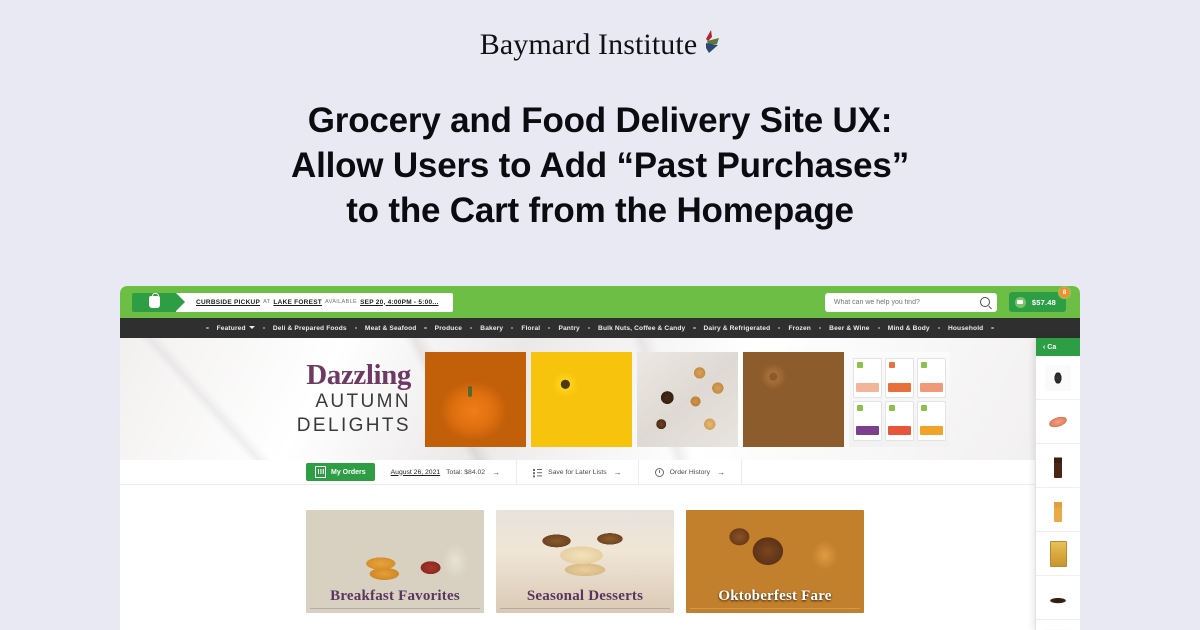 The height and width of the screenshot is (630, 1200). Describe the element at coordinates (799, 328) in the screenshot. I see `nav-item-frozen: Frozen` at that location.